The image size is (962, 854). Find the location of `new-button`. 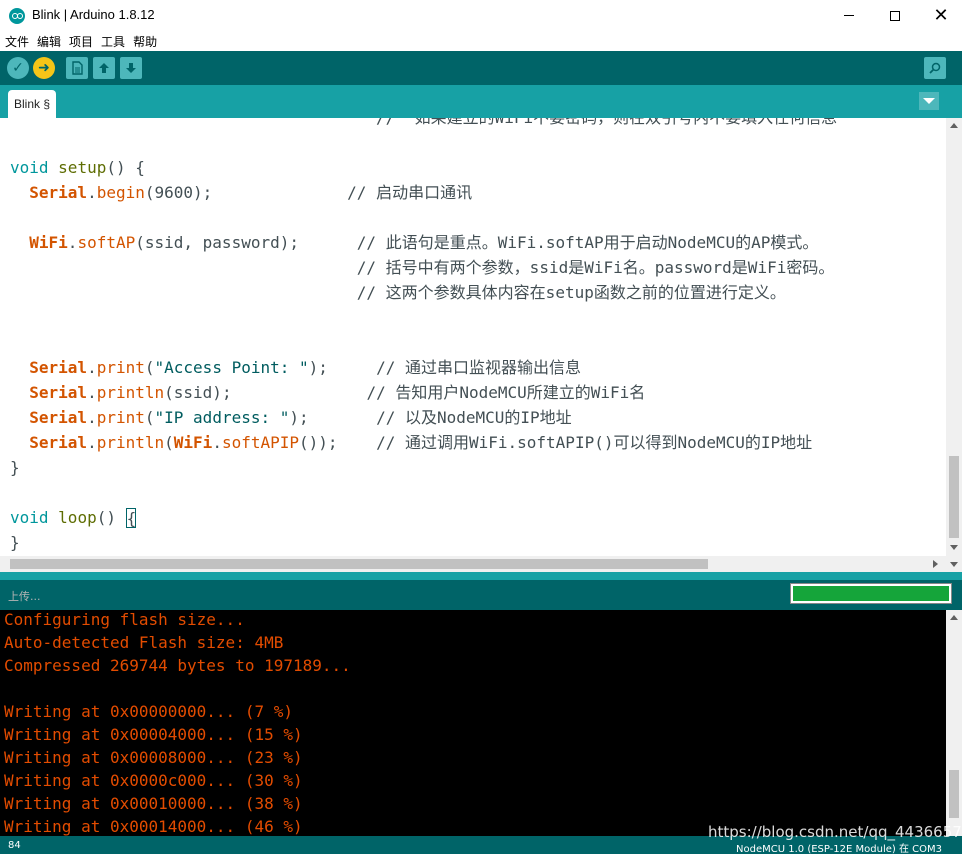

new-button is located at coordinates (77, 68).